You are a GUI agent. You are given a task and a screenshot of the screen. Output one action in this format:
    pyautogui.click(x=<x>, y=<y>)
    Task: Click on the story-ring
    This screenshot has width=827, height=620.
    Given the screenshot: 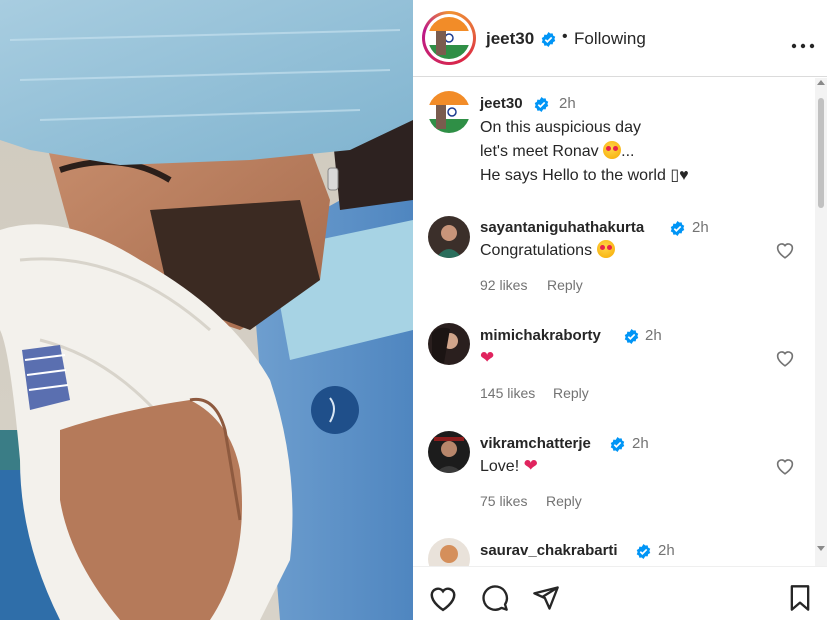 What is the action you would take?
    pyautogui.click(x=449, y=38)
    